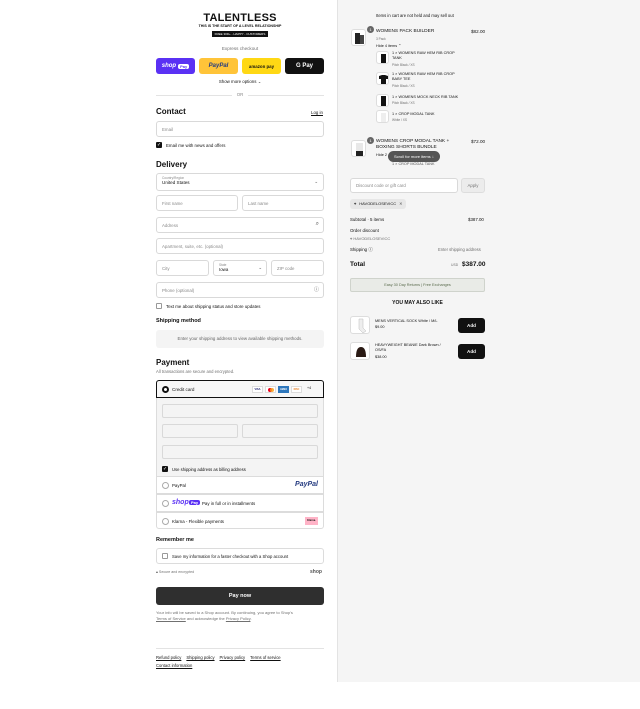 The width and height of the screenshot is (640, 709). What do you see at coordinates (240, 48) in the screenshot?
I see `express-checkout-title: Express checkout` at bounding box center [240, 48].